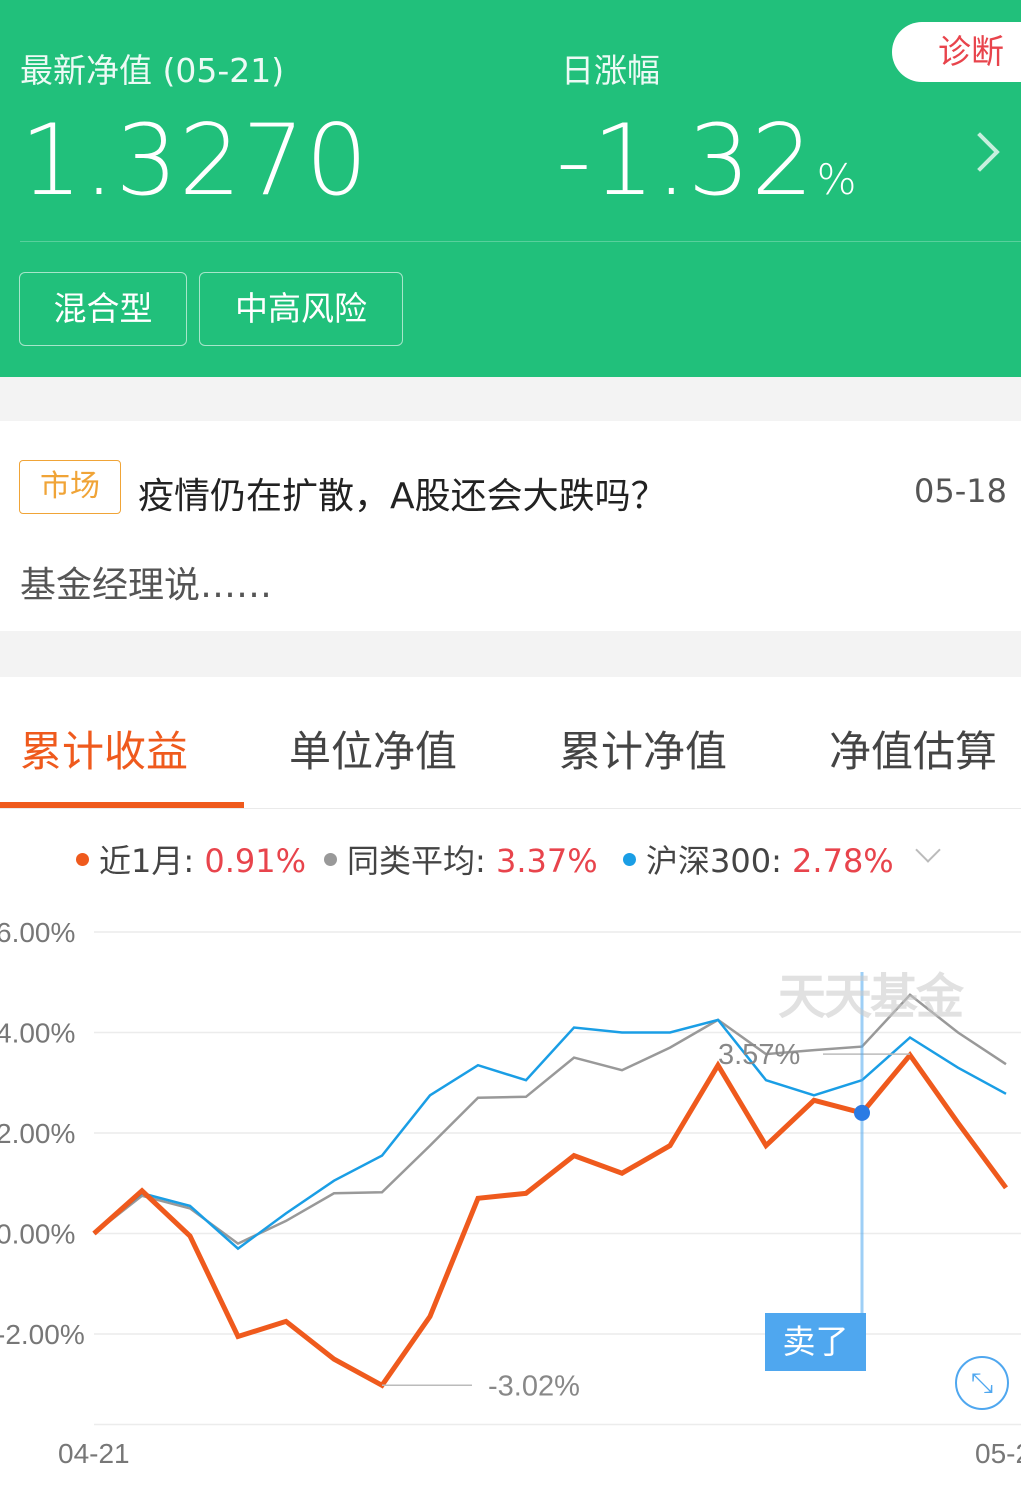 The image size is (1021, 1499). I want to click on active-tab-indicator, so click(122, 805).